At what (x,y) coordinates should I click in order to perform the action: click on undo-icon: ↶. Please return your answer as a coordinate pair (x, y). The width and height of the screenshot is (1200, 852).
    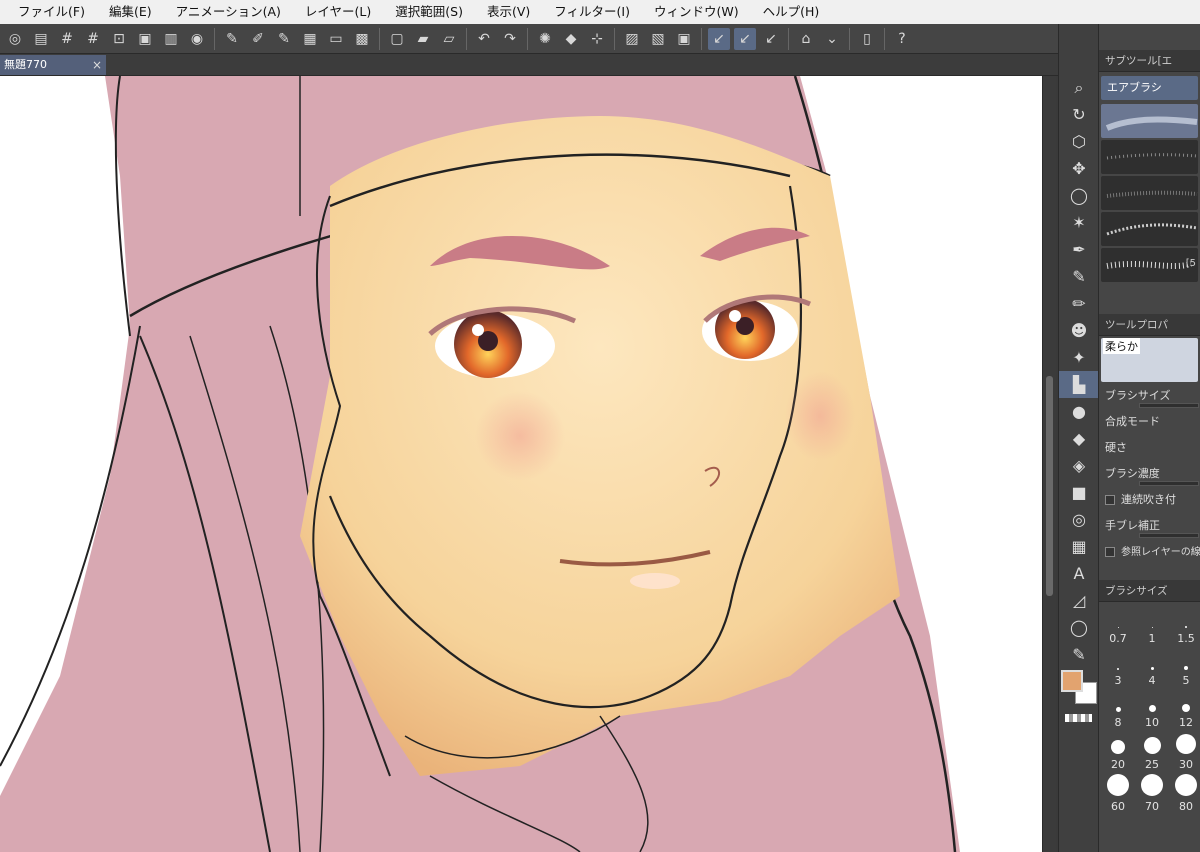
    Looking at the image, I should click on (484, 39).